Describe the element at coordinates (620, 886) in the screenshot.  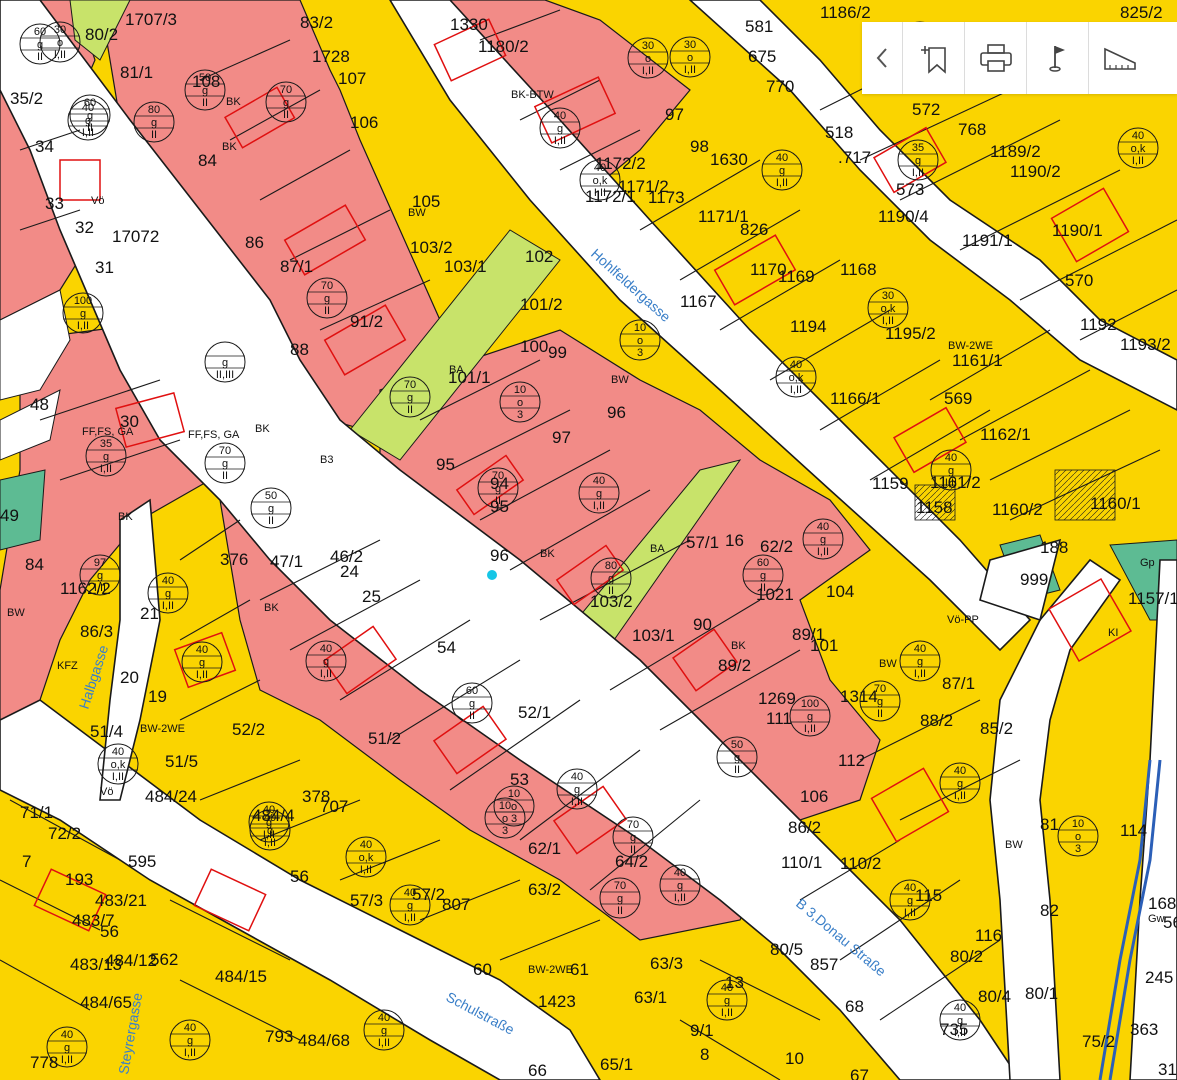
I see `density-symbol-top: 70` at that location.